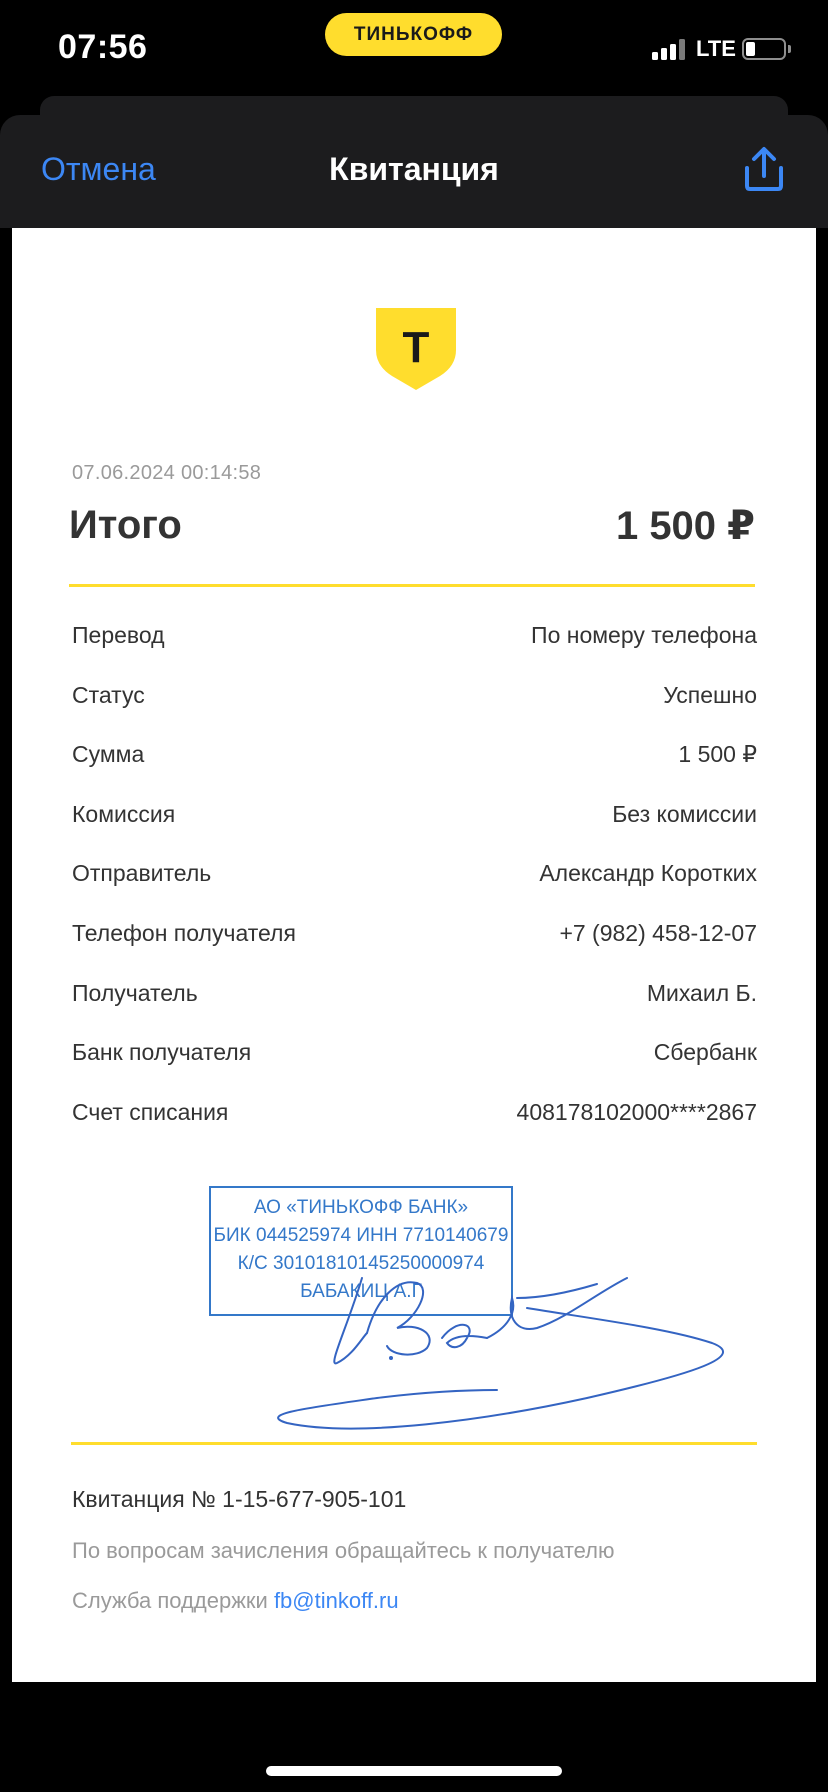 The image size is (828, 1792). What do you see at coordinates (162, 1052) in the screenshot?
I see `detail-key: Банк получателя` at bounding box center [162, 1052].